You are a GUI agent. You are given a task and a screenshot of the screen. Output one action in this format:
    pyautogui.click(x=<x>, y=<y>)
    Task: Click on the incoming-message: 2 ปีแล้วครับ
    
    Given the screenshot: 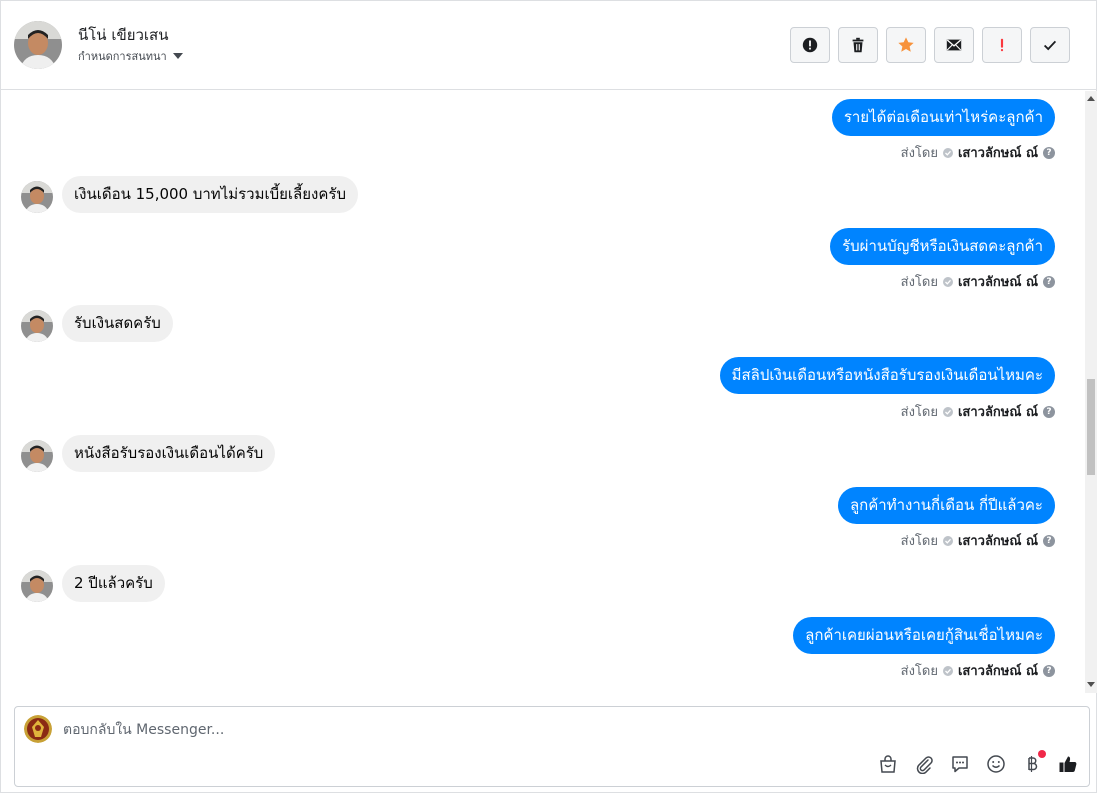 What is the action you would take?
    pyautogui.click(x=113, y=583)
    